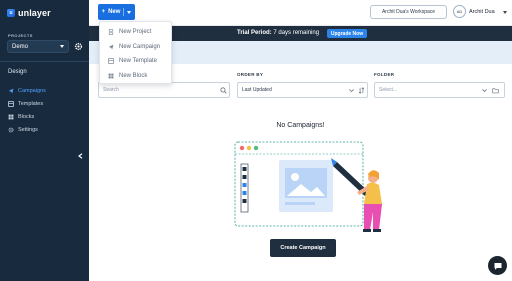 The height and width of the screenshot is (281, 512). Describe the element at coordinates (164, 90) in the screenshot. I see `search-input: Search` at that location.